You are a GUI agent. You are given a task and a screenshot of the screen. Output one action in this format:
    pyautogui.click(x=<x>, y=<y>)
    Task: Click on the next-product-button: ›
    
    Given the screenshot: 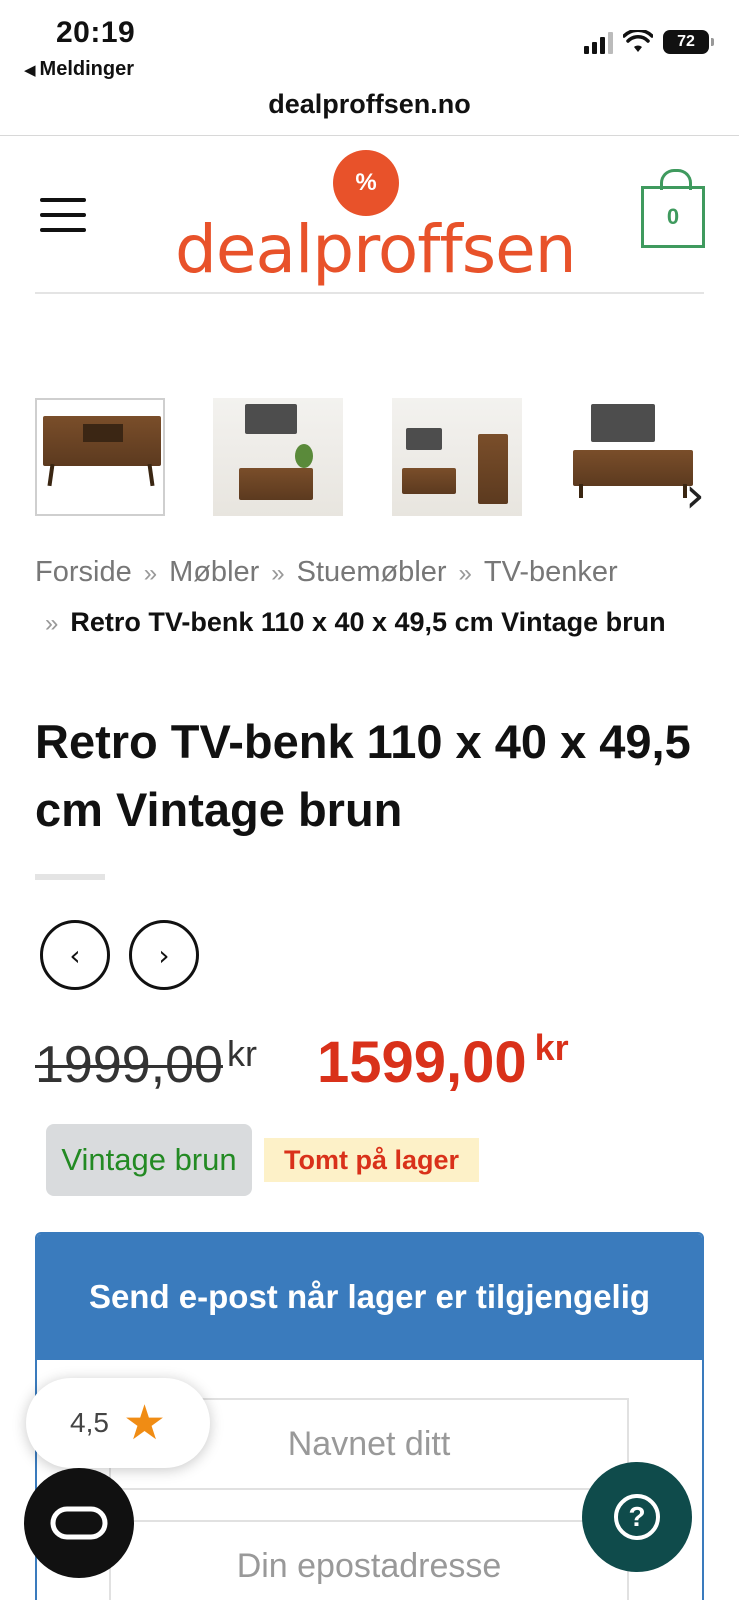 What is the action you would take?
    pyautogui.click(x=164, y=955)
    